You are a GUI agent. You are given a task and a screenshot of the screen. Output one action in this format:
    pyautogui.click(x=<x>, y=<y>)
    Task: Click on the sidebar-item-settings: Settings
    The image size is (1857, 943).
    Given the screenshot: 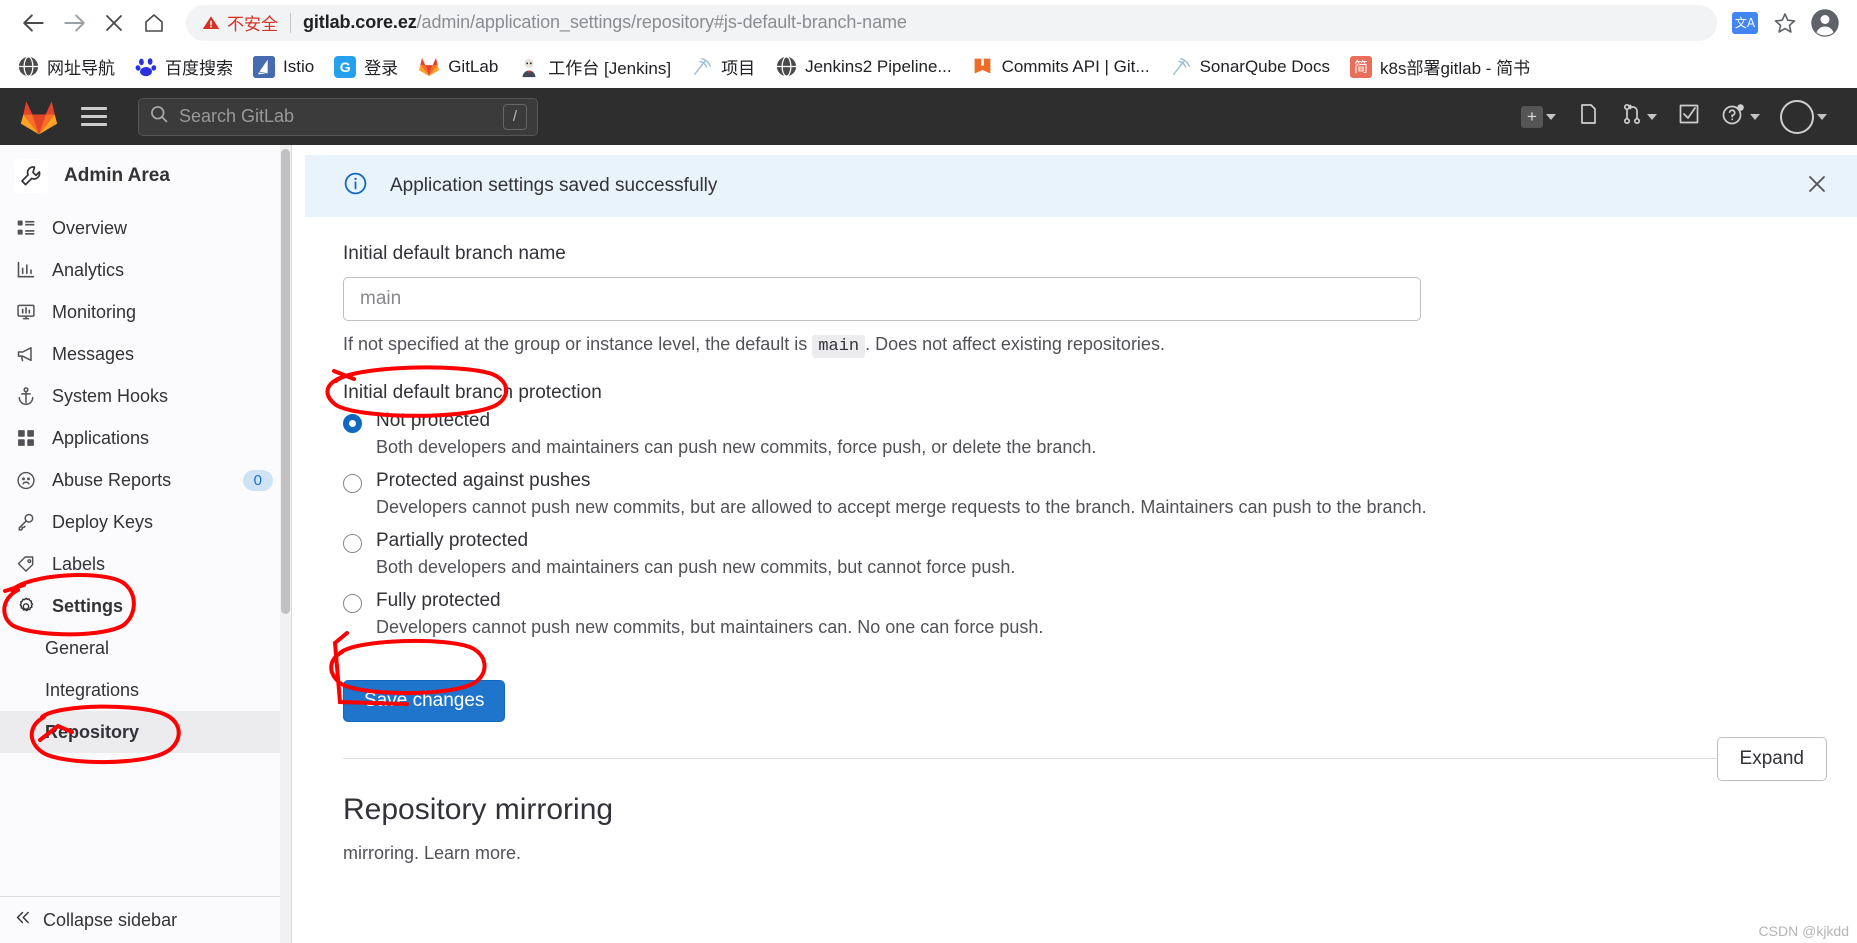 What is the action you would take?
    pyautogui.click(x=145, y=606)
    